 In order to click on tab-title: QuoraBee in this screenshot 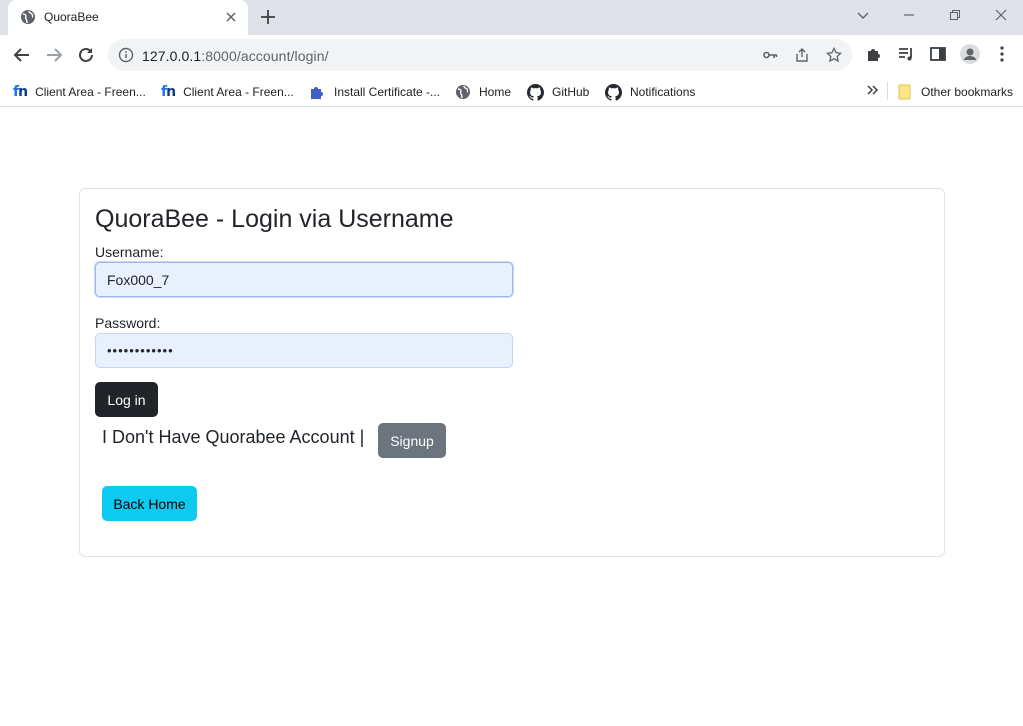, I will do `click(71, 17)`.